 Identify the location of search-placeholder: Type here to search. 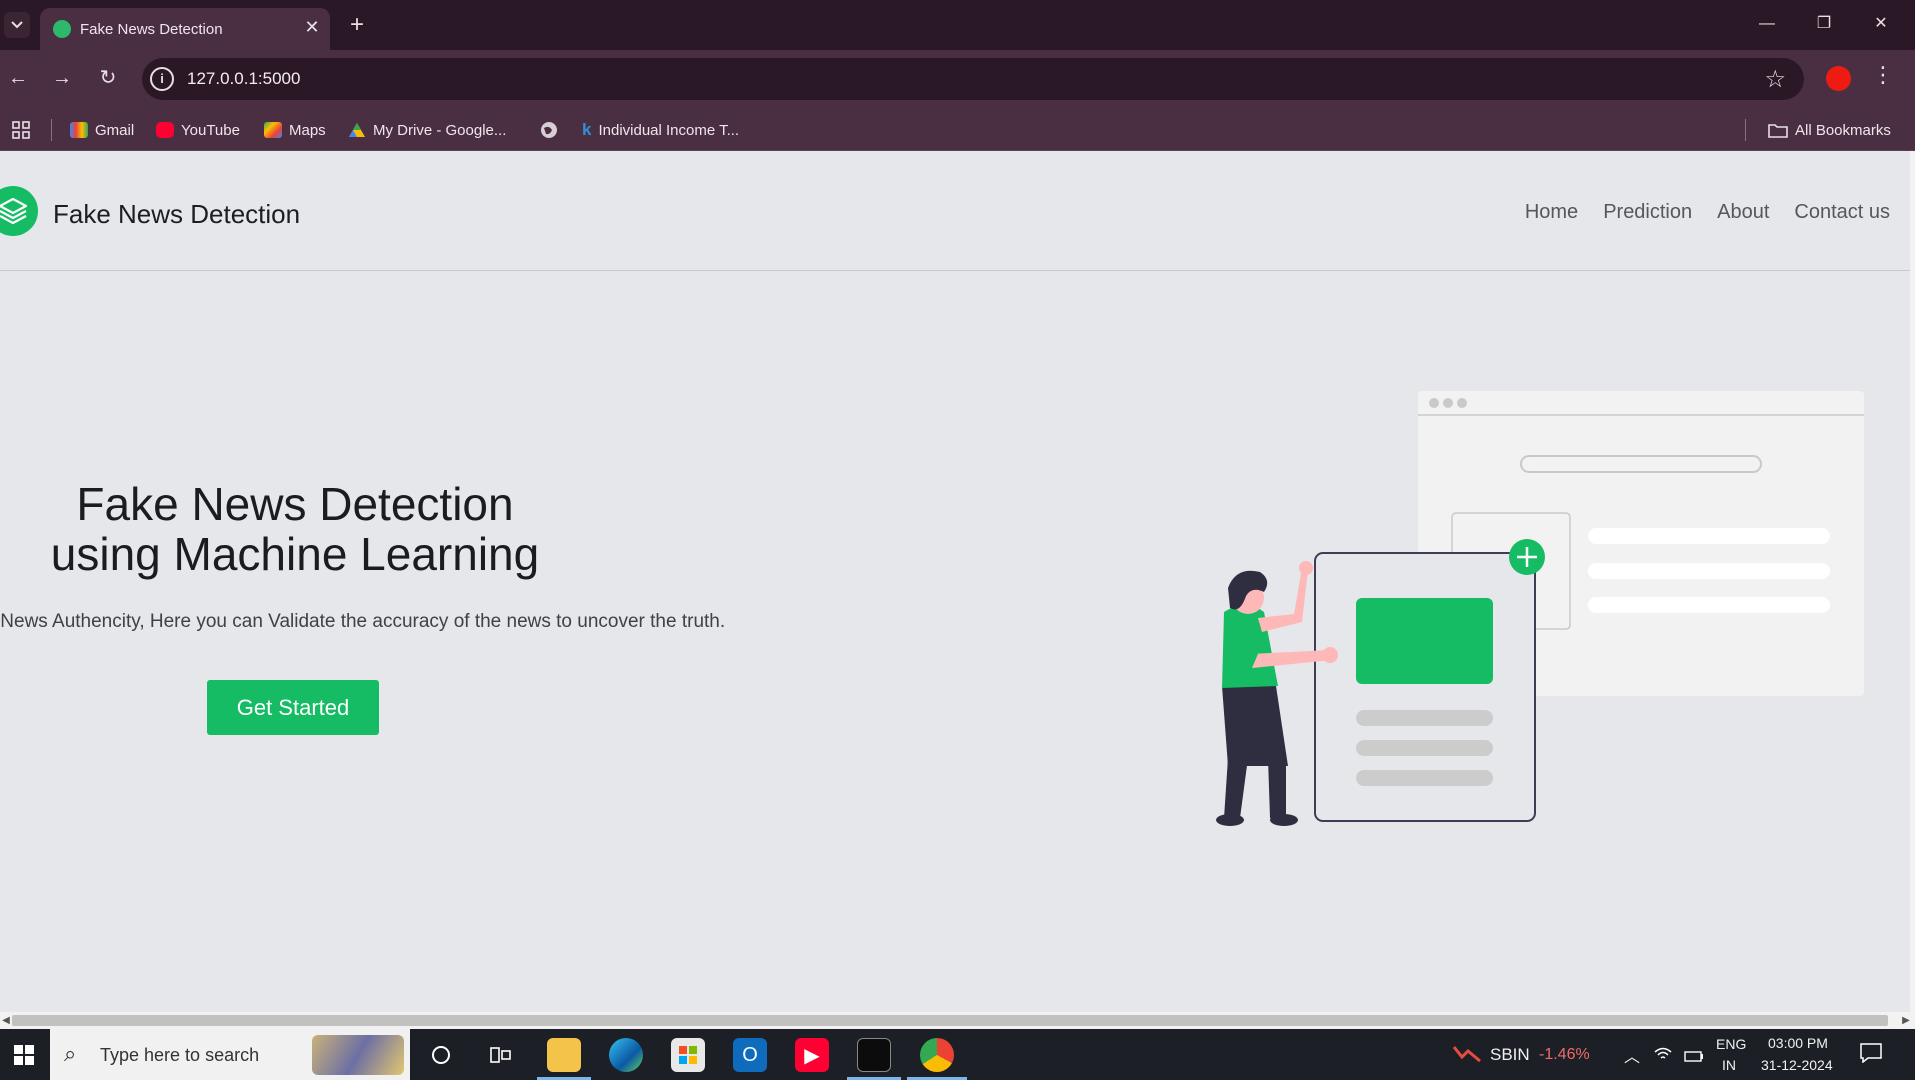
(179, 1055).